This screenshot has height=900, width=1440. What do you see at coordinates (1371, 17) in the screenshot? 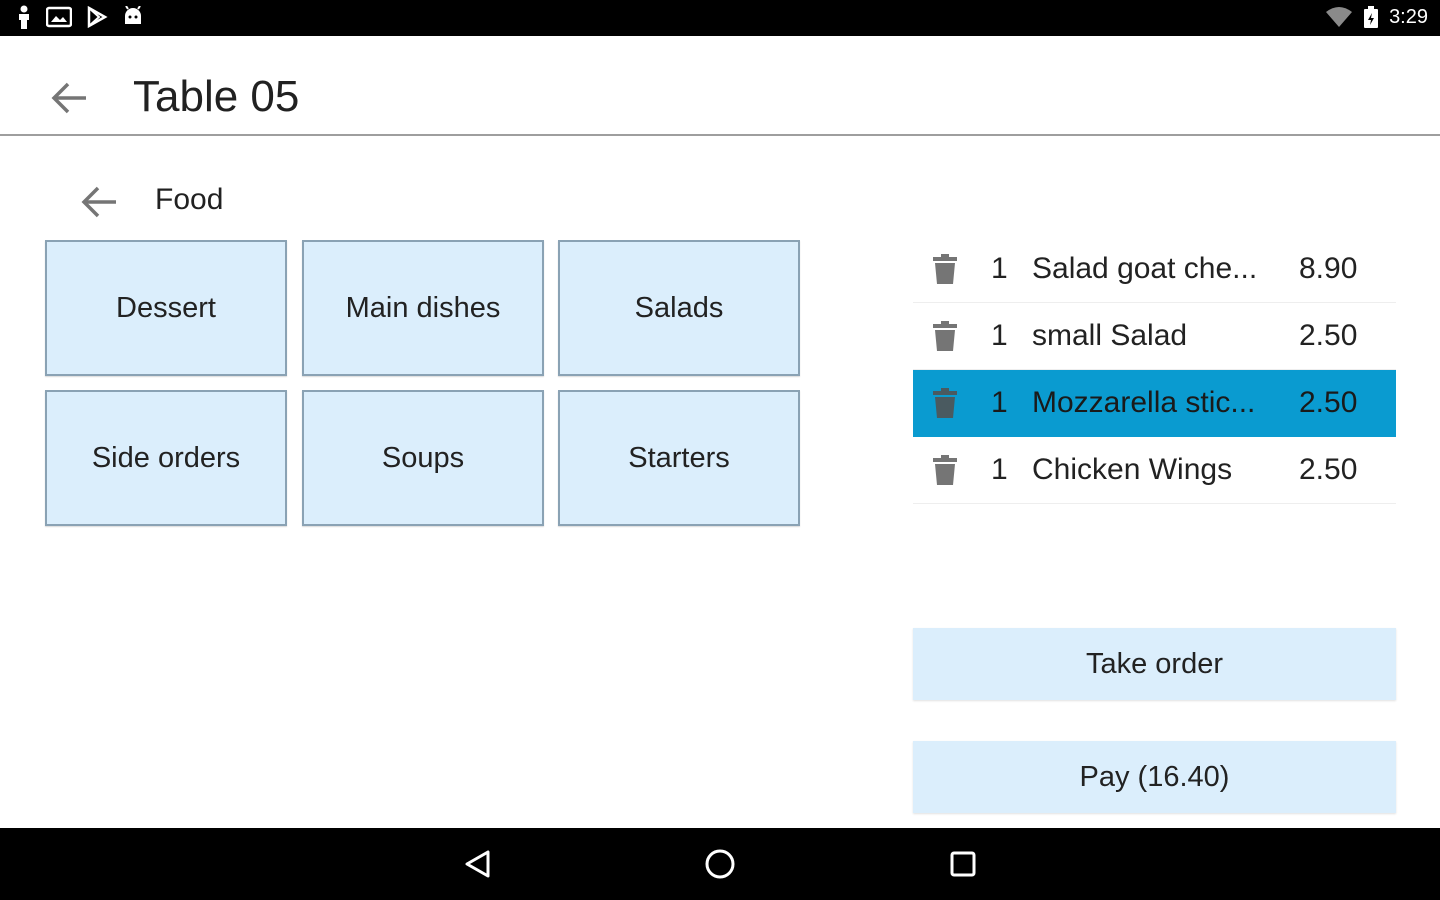
I see `battery-icon` at bounding box center [1371, 17].